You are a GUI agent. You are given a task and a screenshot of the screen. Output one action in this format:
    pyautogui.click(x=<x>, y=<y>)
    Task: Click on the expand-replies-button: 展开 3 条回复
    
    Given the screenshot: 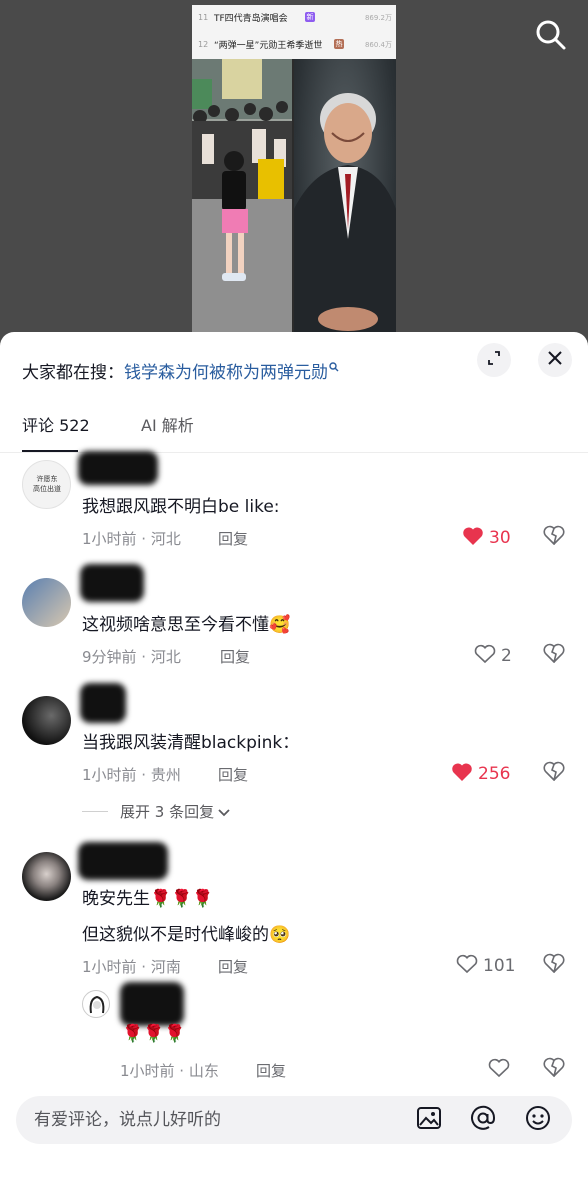 What is the action you would take?
    pyautogui.click(x=156, y=811)
    